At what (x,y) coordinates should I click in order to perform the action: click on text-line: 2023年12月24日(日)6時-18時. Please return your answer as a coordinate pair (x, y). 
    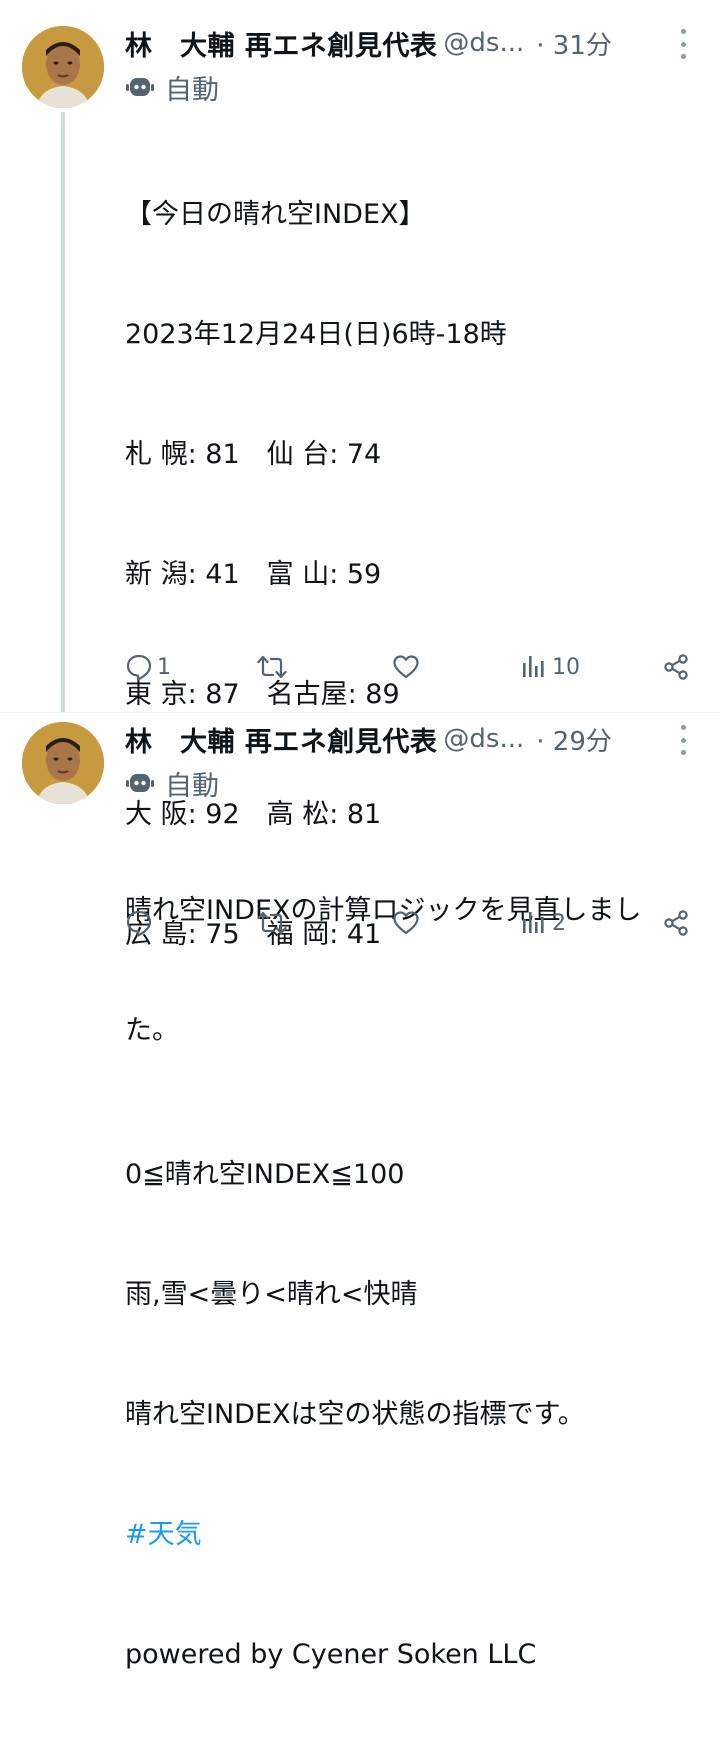
    Looking at the image, I should click on (316, 334).